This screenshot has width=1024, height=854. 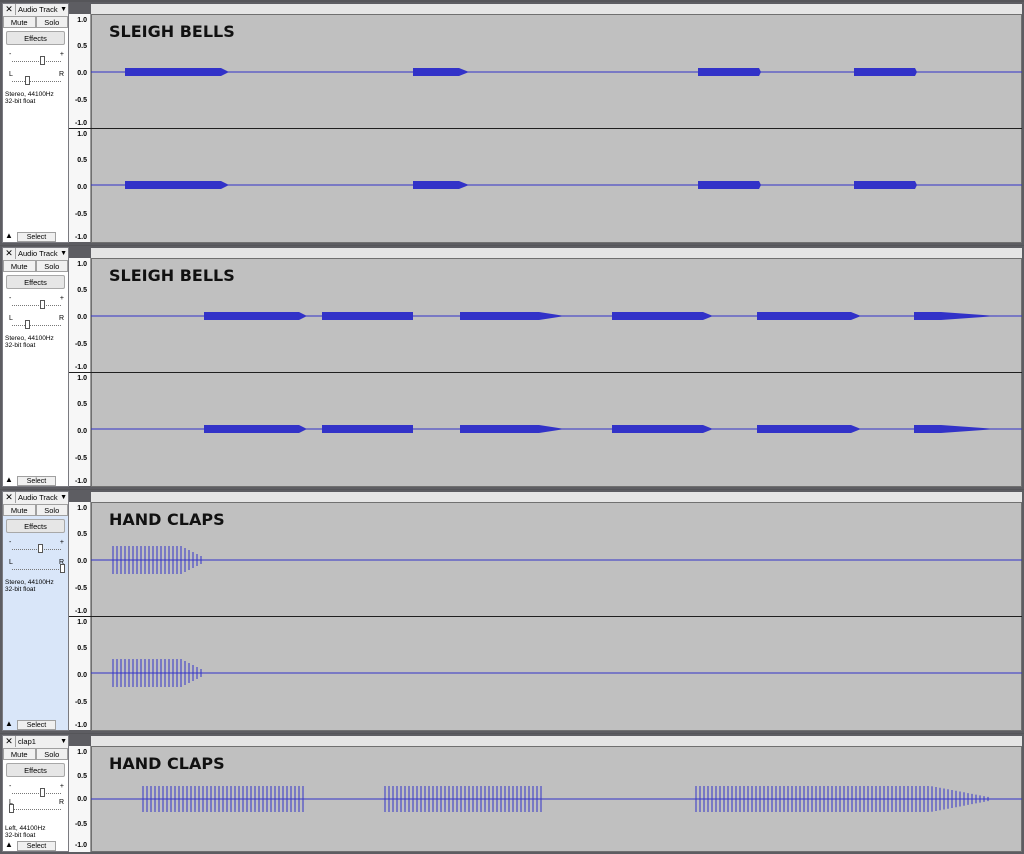 What do you see at coordinates (27, 742) in the screenshot?
I see `track-name-menu: clap1` at bounding box center [27, 742].